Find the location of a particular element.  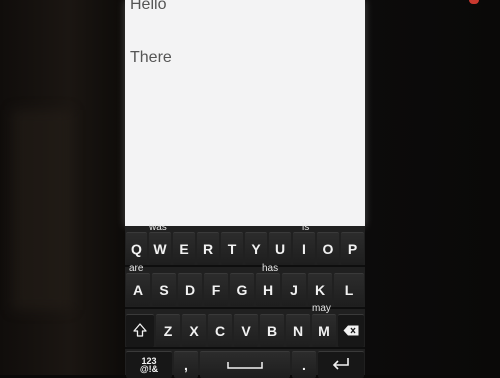

key-l: L is located at coordinates (349, 289).